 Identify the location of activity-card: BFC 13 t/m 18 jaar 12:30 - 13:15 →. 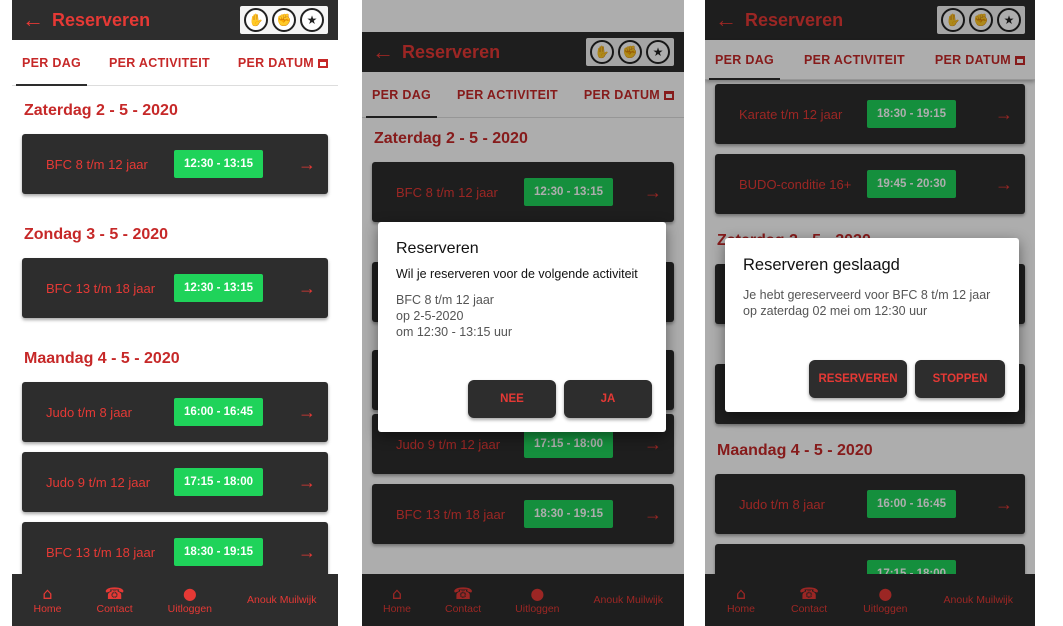
(175, 288).